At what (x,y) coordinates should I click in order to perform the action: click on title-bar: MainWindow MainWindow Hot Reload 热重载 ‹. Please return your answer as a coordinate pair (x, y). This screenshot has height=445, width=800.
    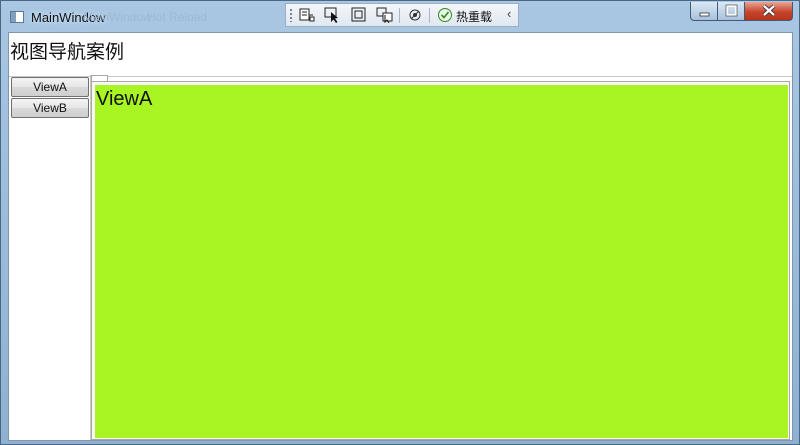
    Looking at the image, I should click on (400, 16).